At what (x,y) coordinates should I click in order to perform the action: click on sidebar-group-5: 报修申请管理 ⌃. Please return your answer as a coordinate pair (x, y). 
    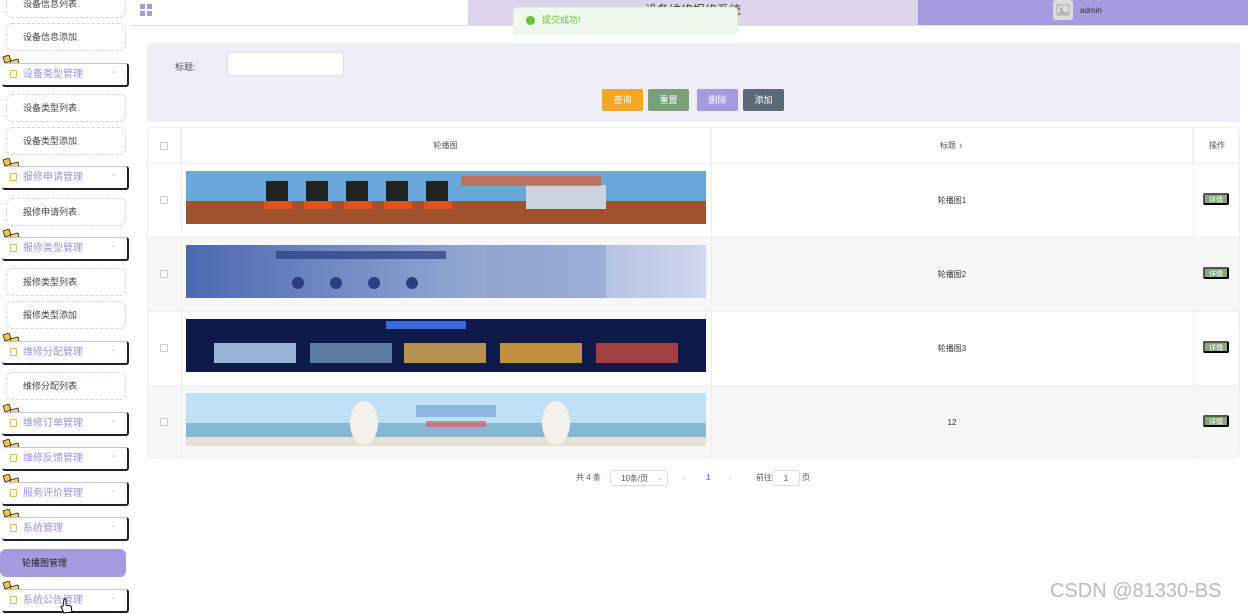
    Looking at the image, I should click on (65, 178).